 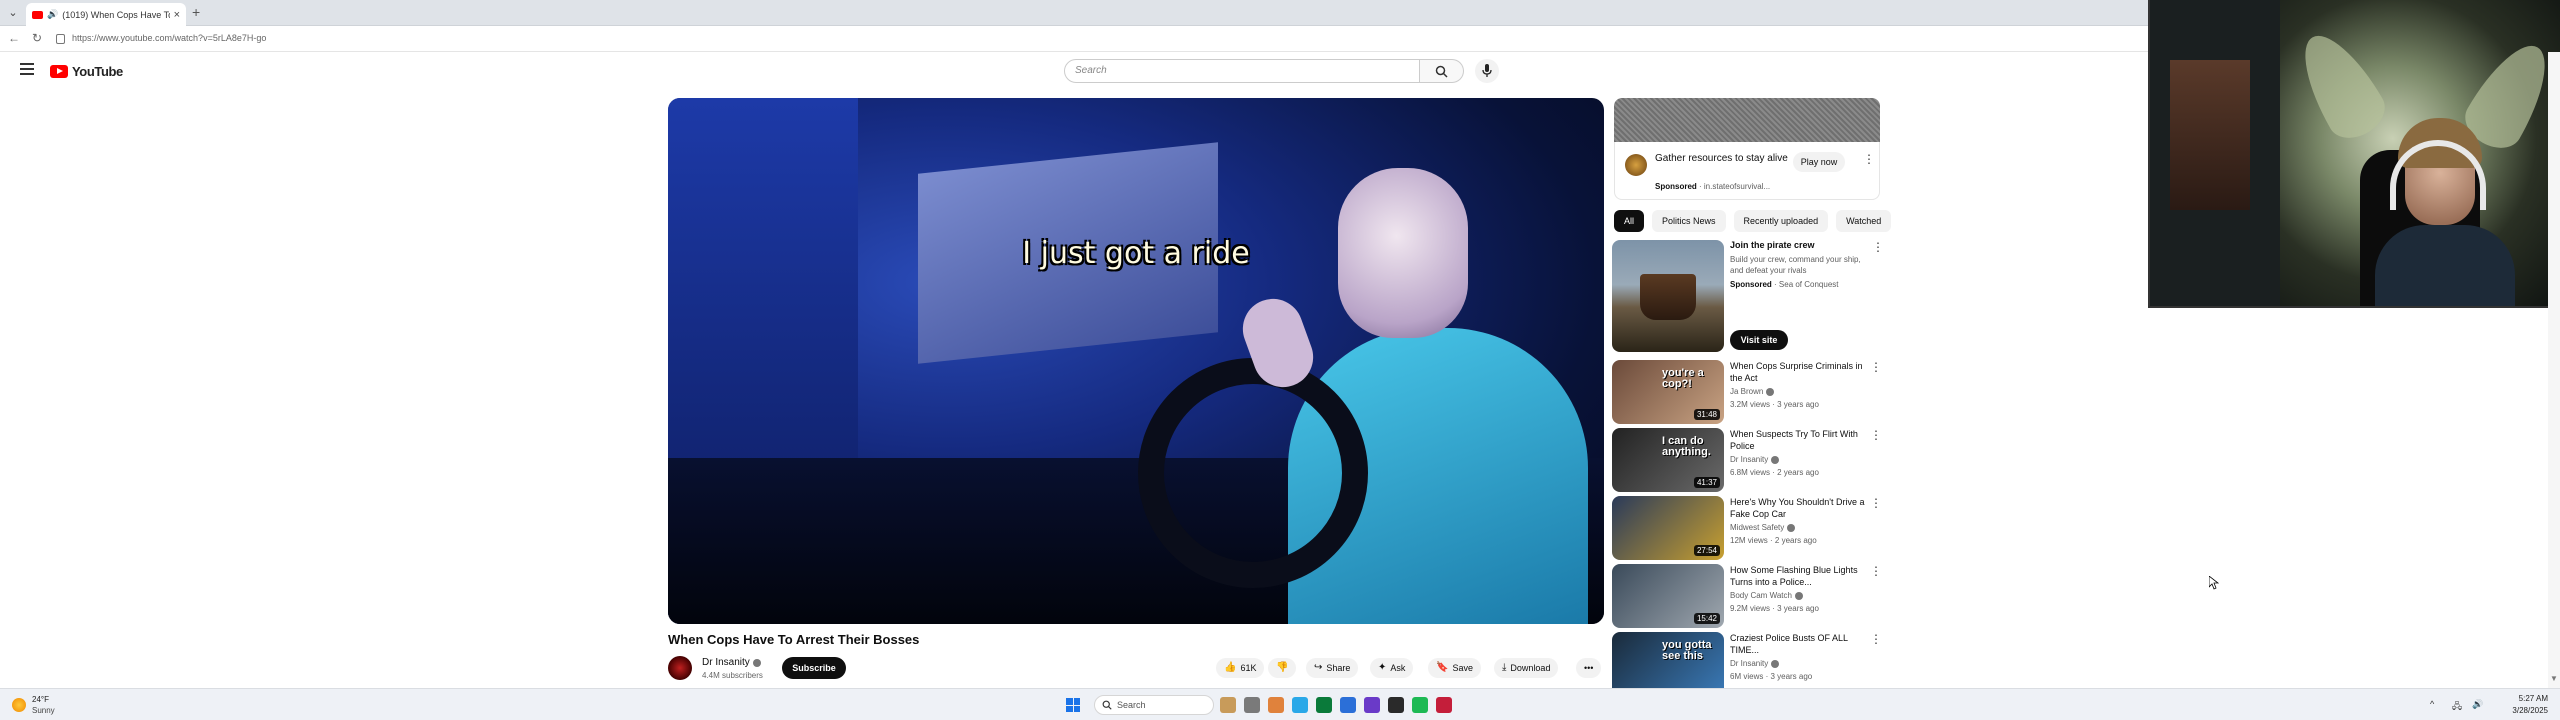 What do you see at coordinates (1775, 663) in the screenshot?
I see `verified-badge-icon` at bounding box center [1775, 663].